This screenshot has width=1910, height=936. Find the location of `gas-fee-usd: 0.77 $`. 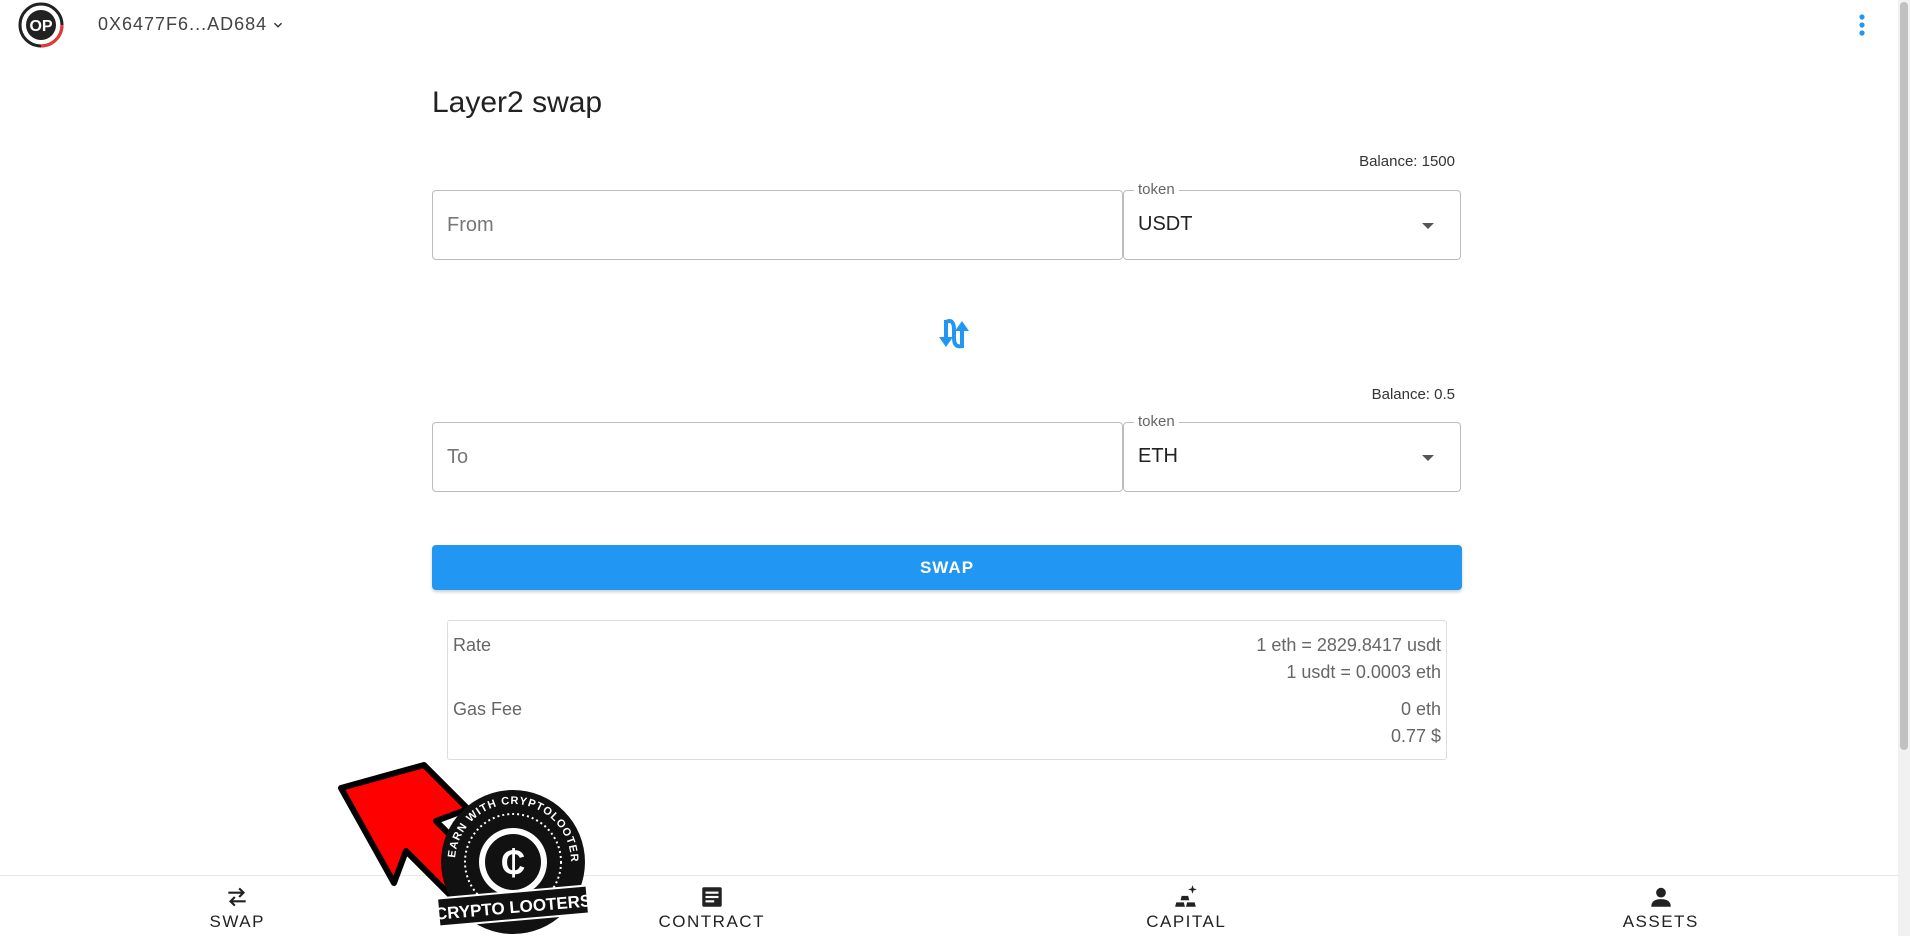

gas-fee-usd: 0.77 $ is located at coordinates (1415, 736).